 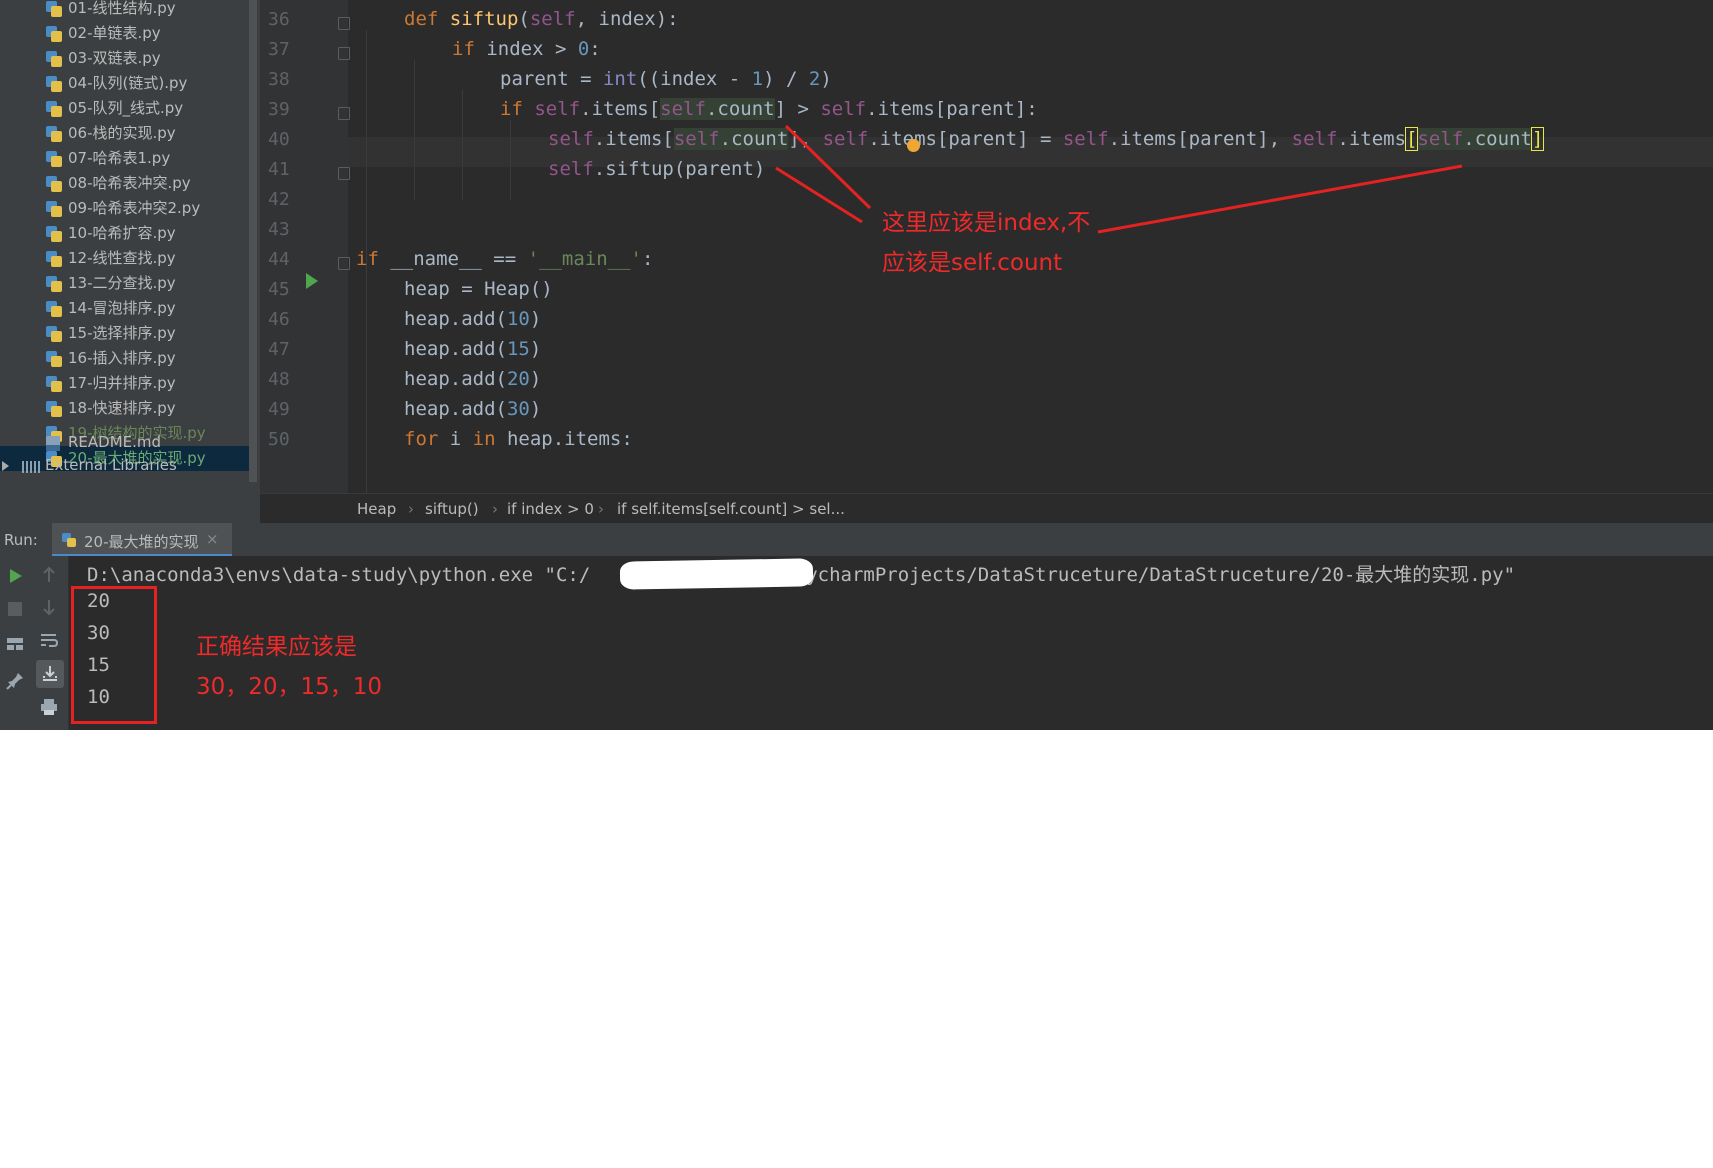 I want to click on tree-item-file: 06-栈的实现.py, so click(x=125, y=133).